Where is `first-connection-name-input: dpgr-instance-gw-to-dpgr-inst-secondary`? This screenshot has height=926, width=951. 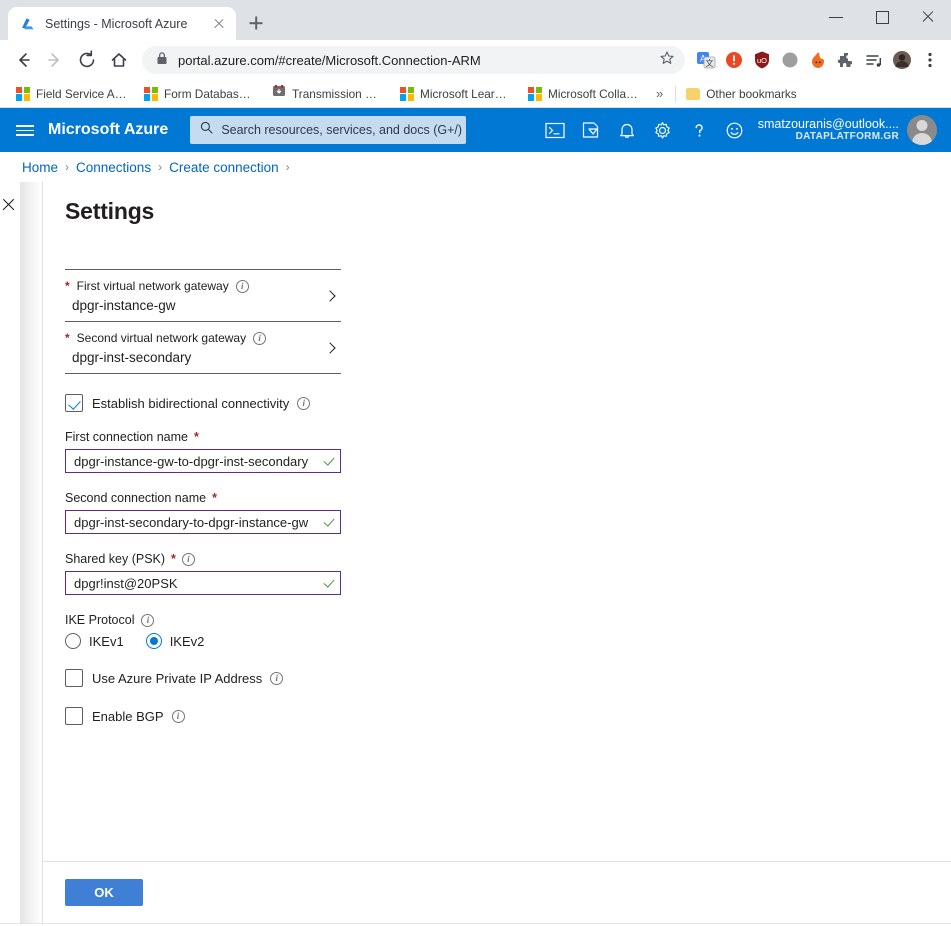
first-connection-name-input: dpgr-instance-gw-to-dpgr-inst-secondary is located at coordinates (203, 461).